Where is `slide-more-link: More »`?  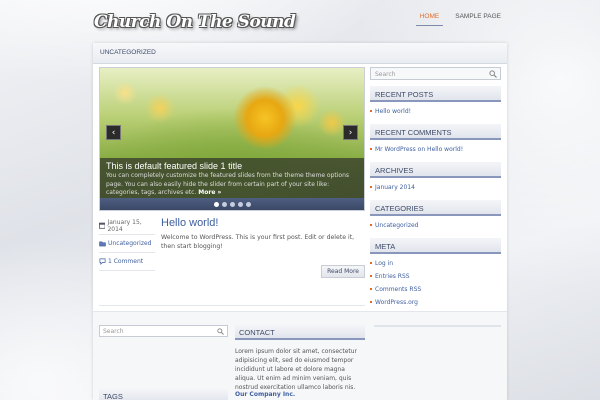 slide-more-link: More » is located at coordinates (209, 192).